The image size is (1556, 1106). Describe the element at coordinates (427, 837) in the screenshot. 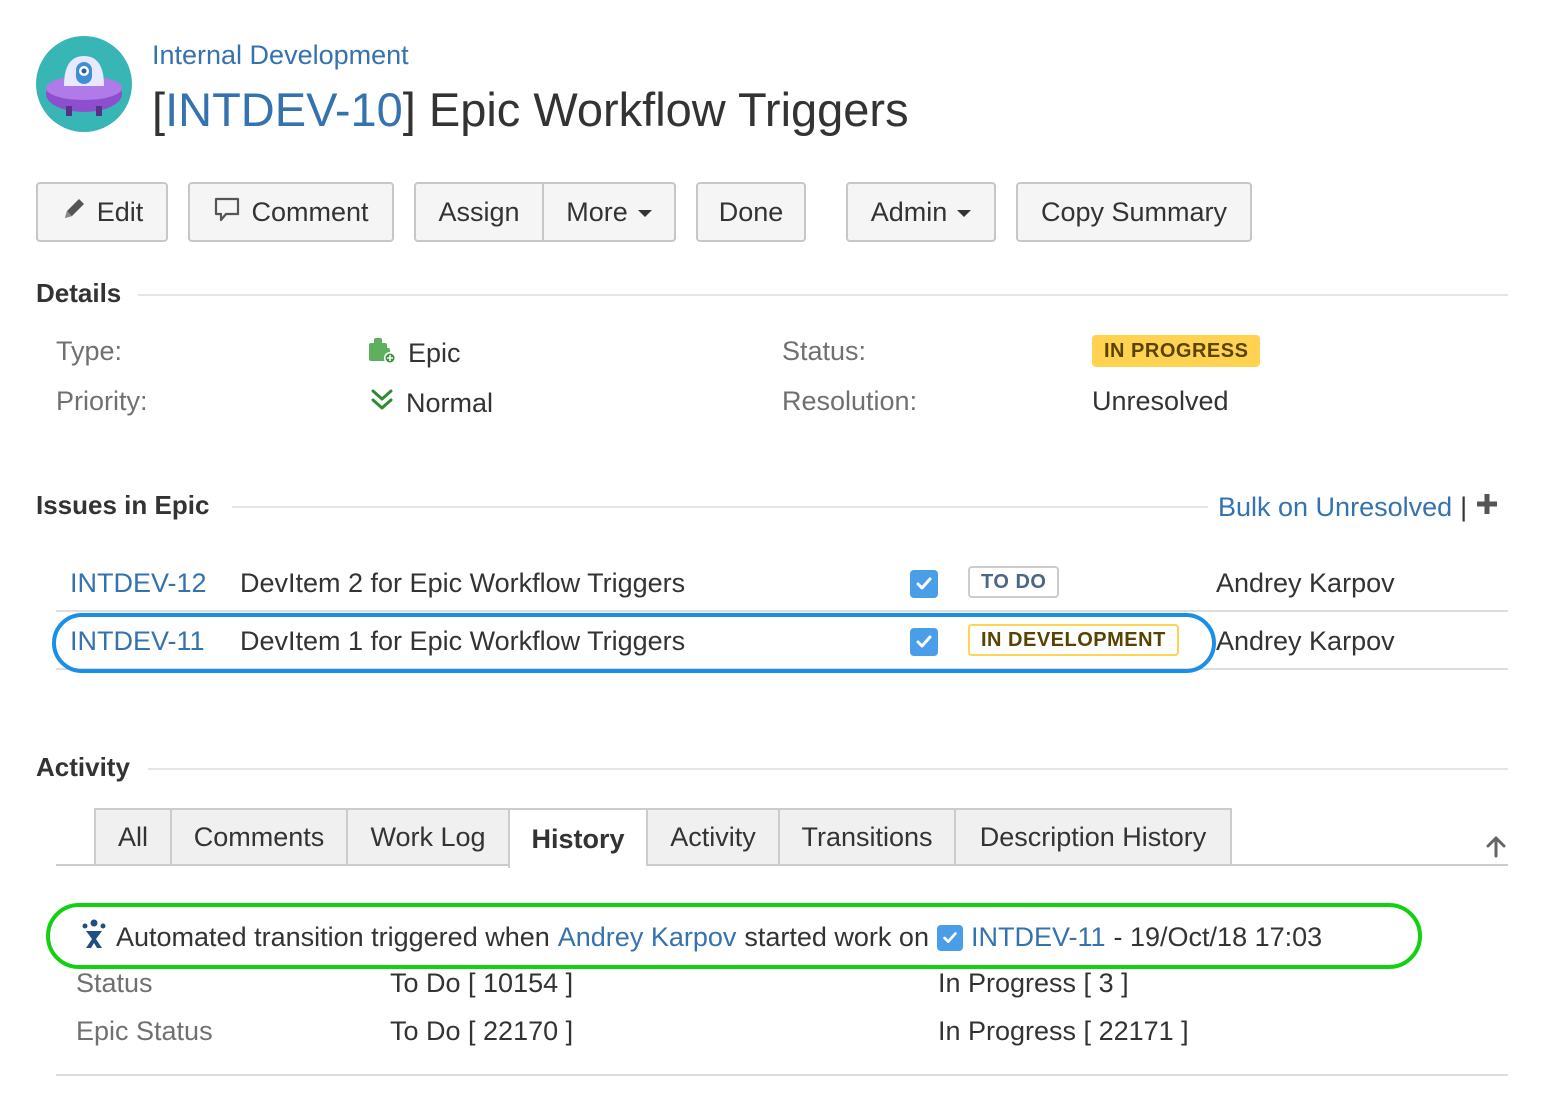

I see `tab-work-log: Work Log` at that location.